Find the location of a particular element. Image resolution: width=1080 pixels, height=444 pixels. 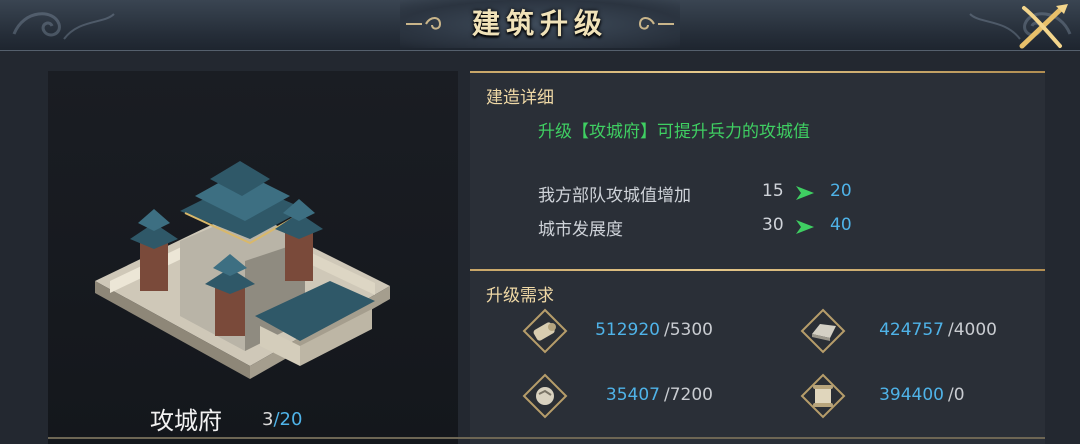

stat-next-value: 20 is located at coordinates (841, 191).